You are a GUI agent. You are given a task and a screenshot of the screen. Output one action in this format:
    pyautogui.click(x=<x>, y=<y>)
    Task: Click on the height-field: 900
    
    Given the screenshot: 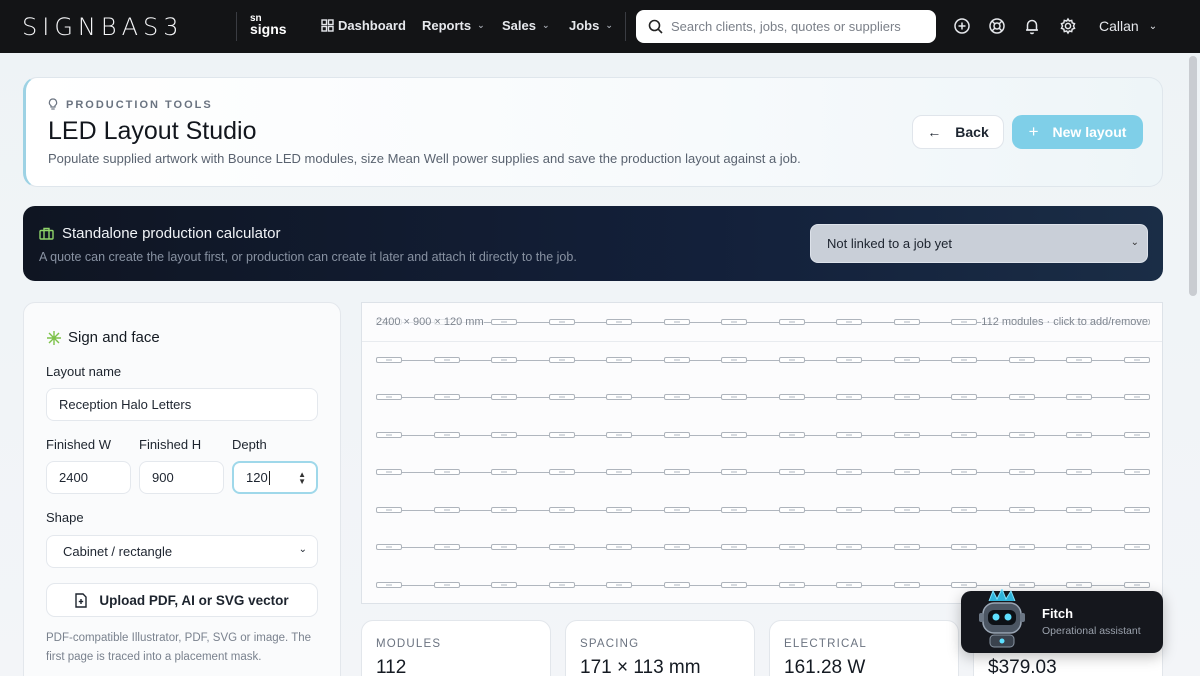 What is the action you would take?
    pyautogui.click(x=181, y=477)
    